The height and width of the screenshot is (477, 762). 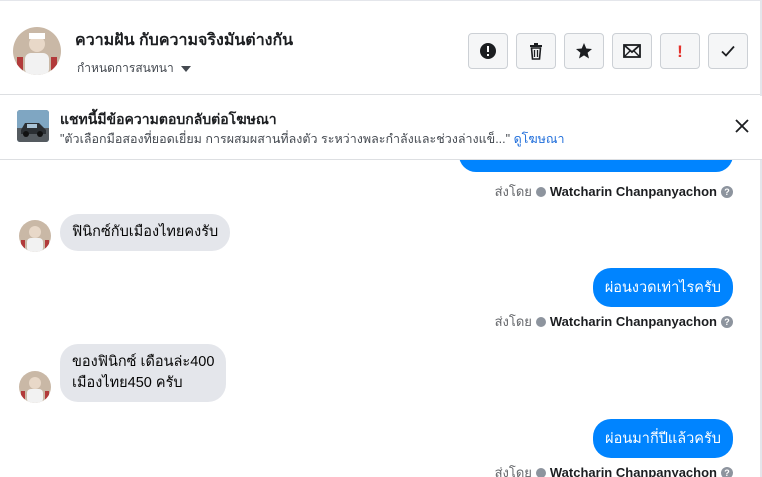 I want to click on conversation-settings-dropdown: กำหนดการสนทนา, so click(x=134, y=68).